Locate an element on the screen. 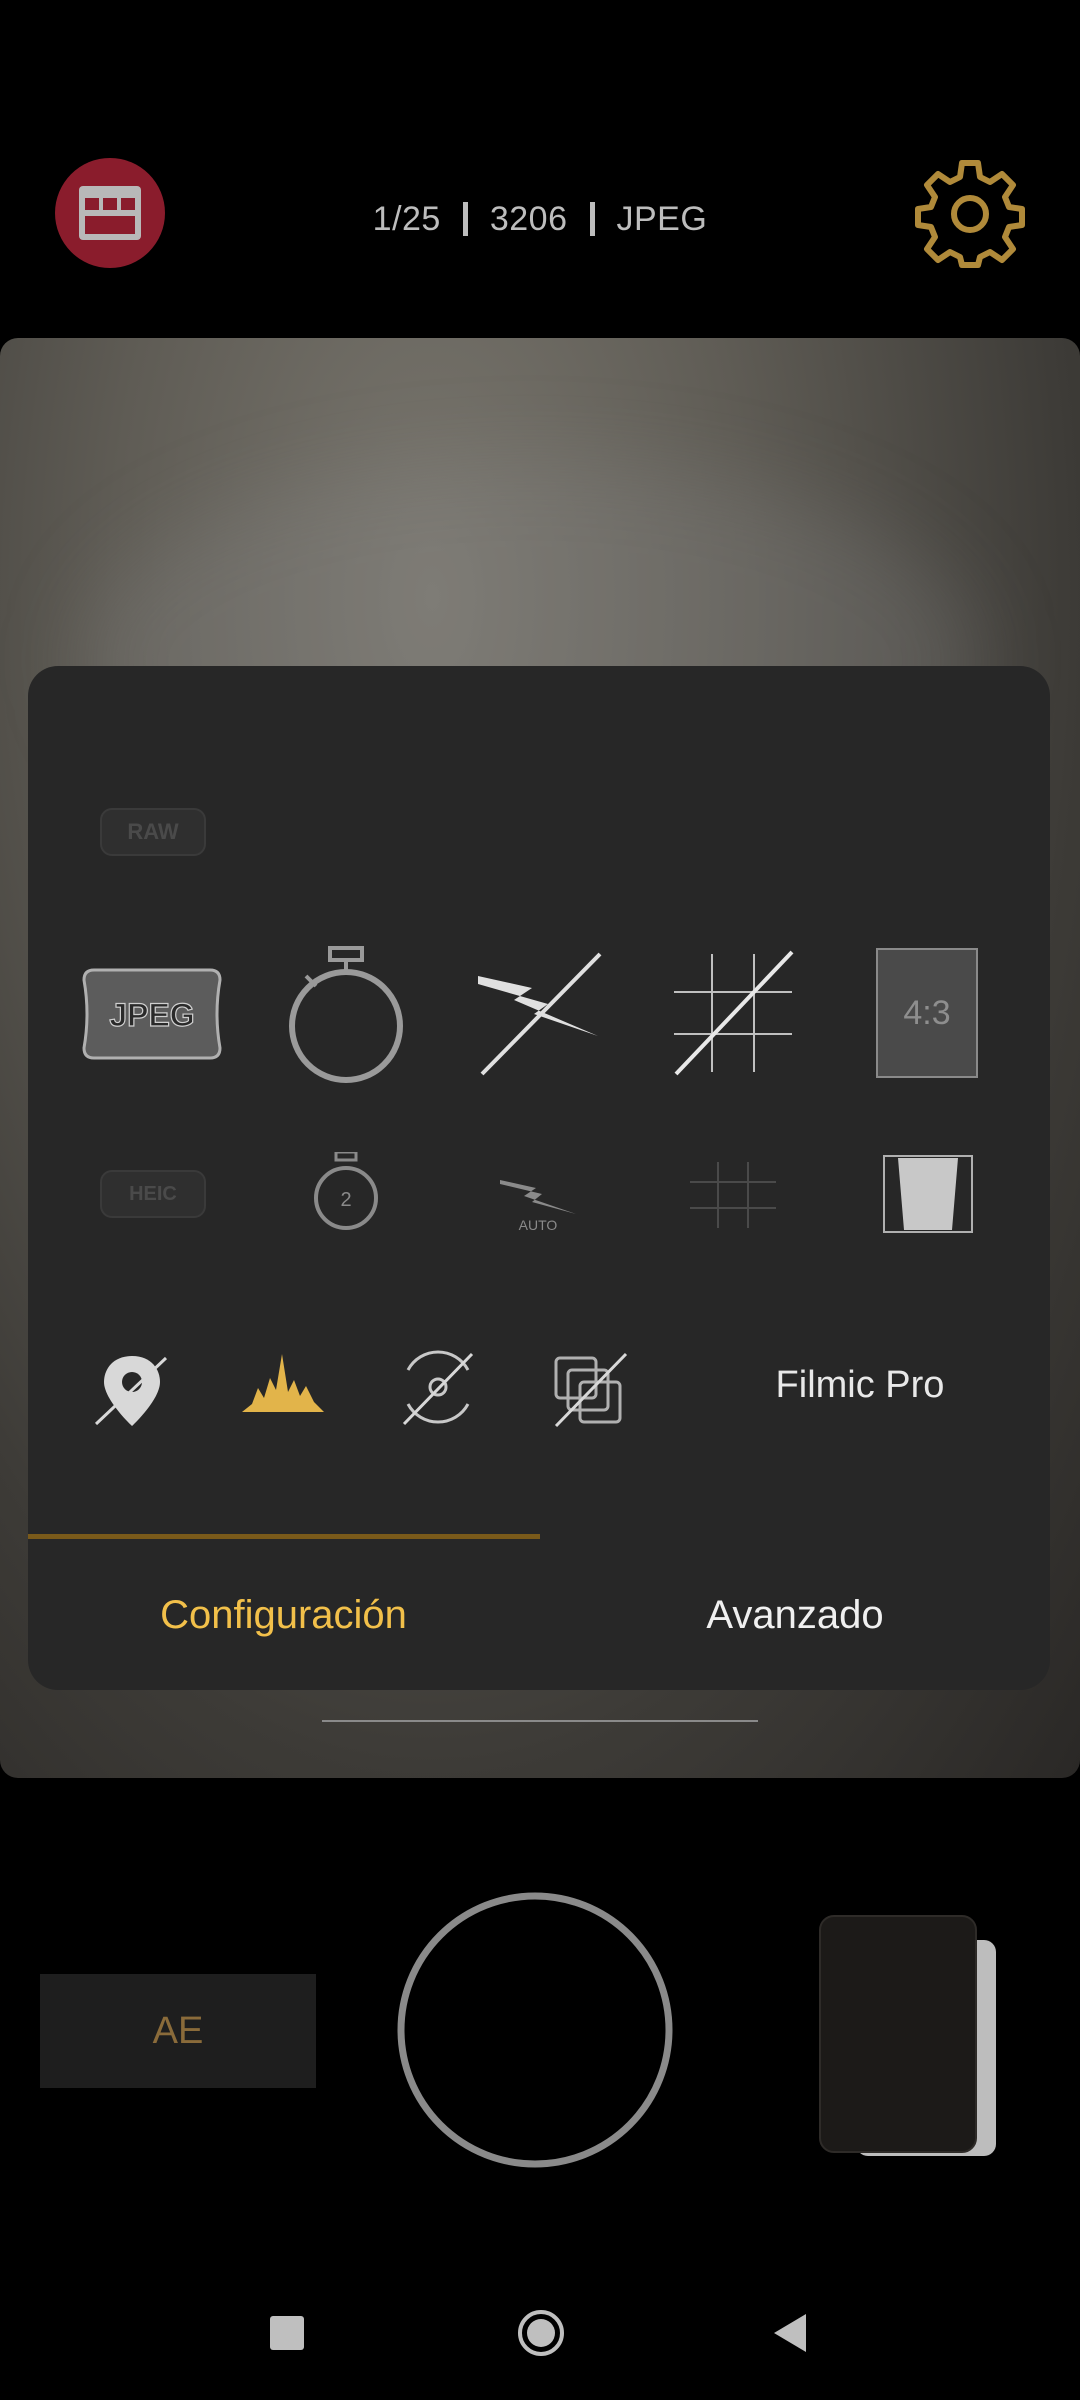  tab-configuracion: Configuración is located at coordinates (283, 1615).